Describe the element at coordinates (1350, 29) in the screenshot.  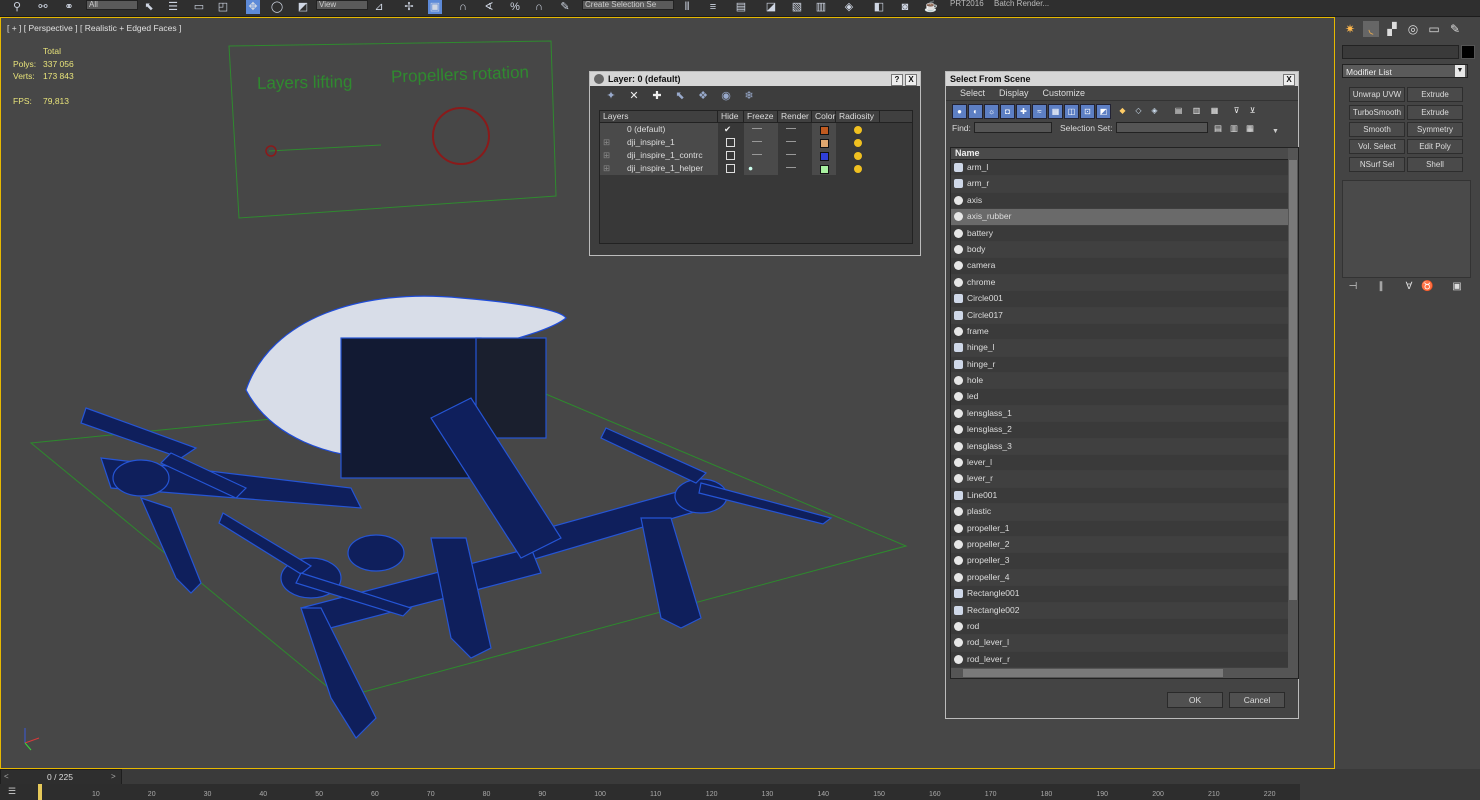
I see `create-tab-icon: ✷` at that location.